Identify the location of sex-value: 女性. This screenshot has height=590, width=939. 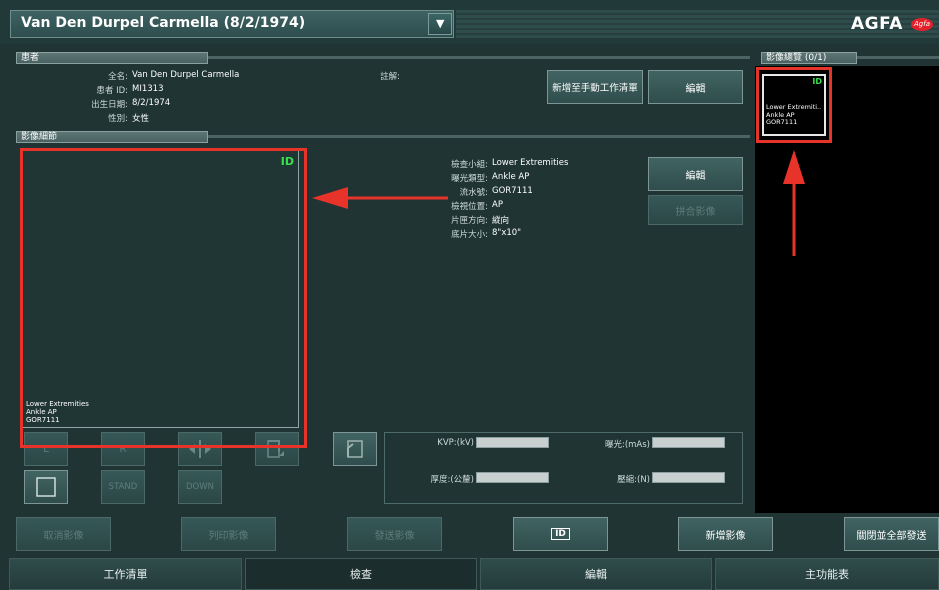
(141, 119).